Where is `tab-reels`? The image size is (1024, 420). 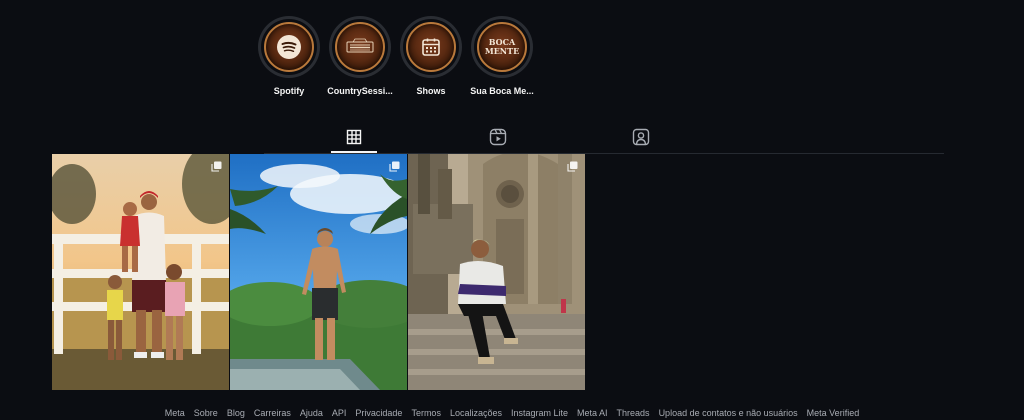 tab-reels is located at coordinates (498, 137).